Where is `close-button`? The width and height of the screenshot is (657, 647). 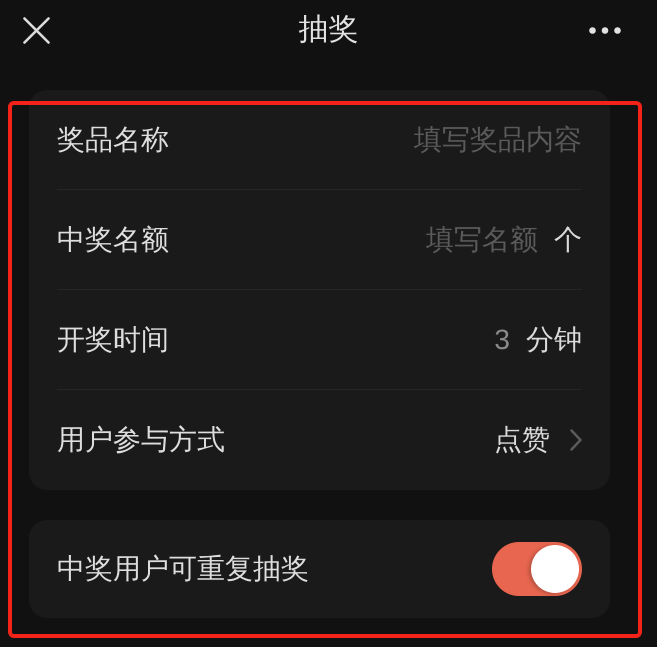 close-button is located at coordinates (36, 30).